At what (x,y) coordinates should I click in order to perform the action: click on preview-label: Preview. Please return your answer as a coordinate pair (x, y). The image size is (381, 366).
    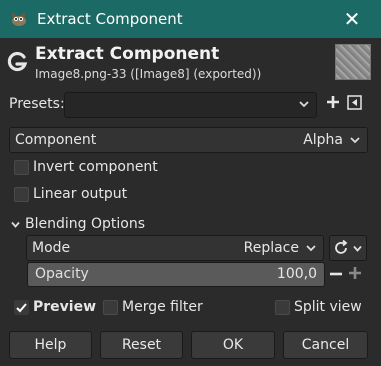
    Looking at the image, I should click on (65, 307).